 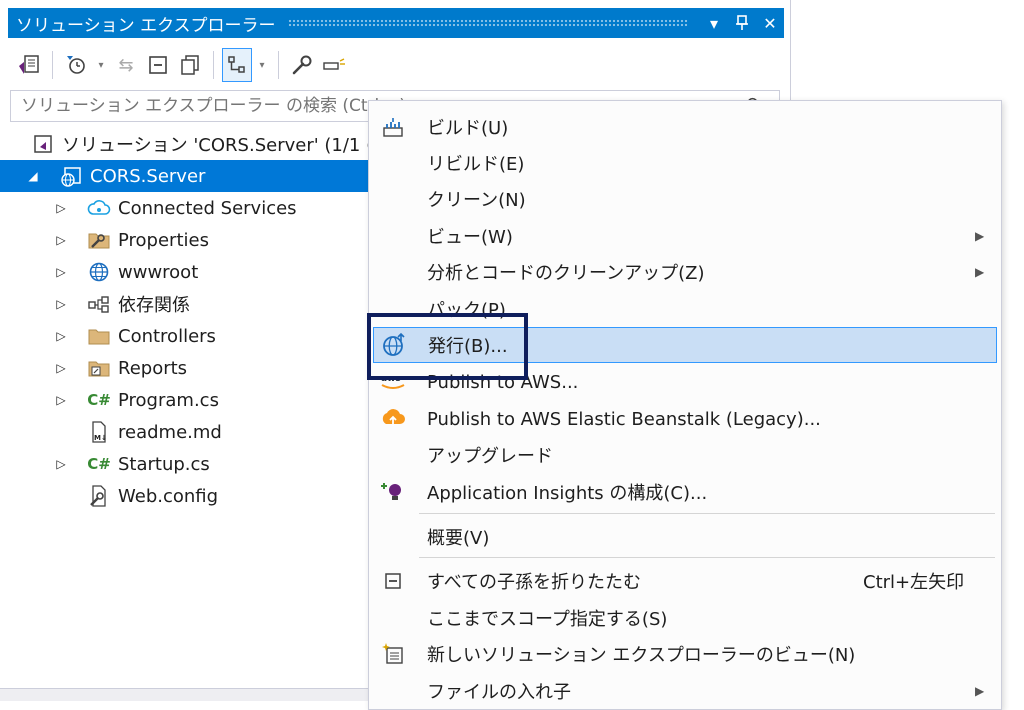 I want to click on menu-label: アップグレード, so click(x=490, y=456).